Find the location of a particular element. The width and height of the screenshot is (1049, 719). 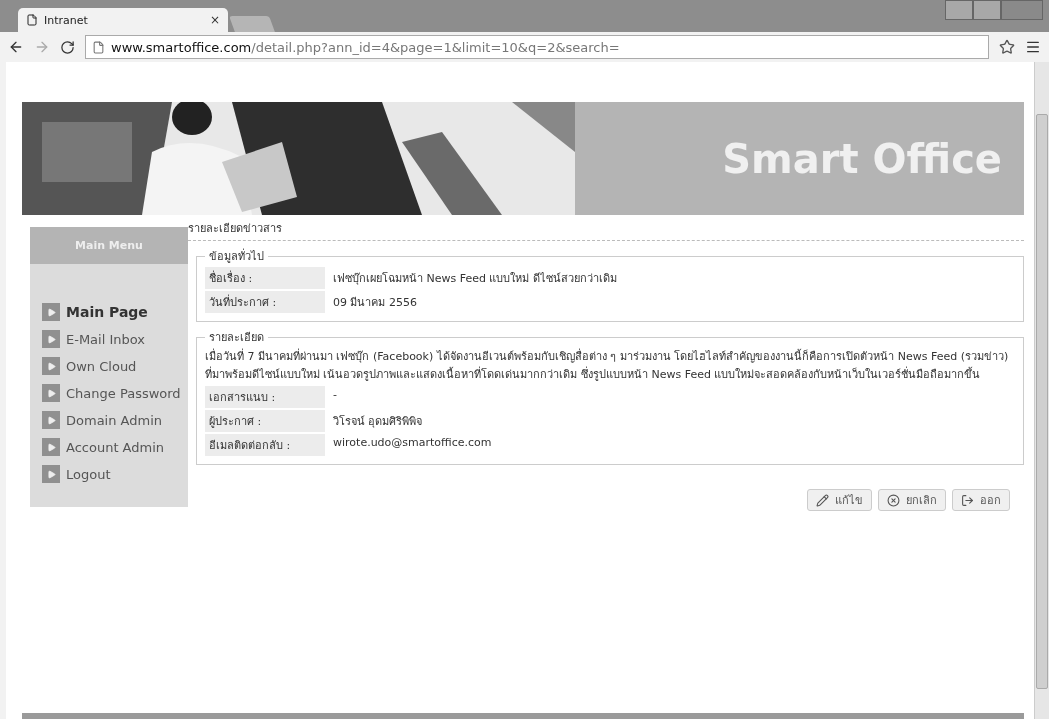

edit-button: แก้ไข is located at coordinates (839, 500).